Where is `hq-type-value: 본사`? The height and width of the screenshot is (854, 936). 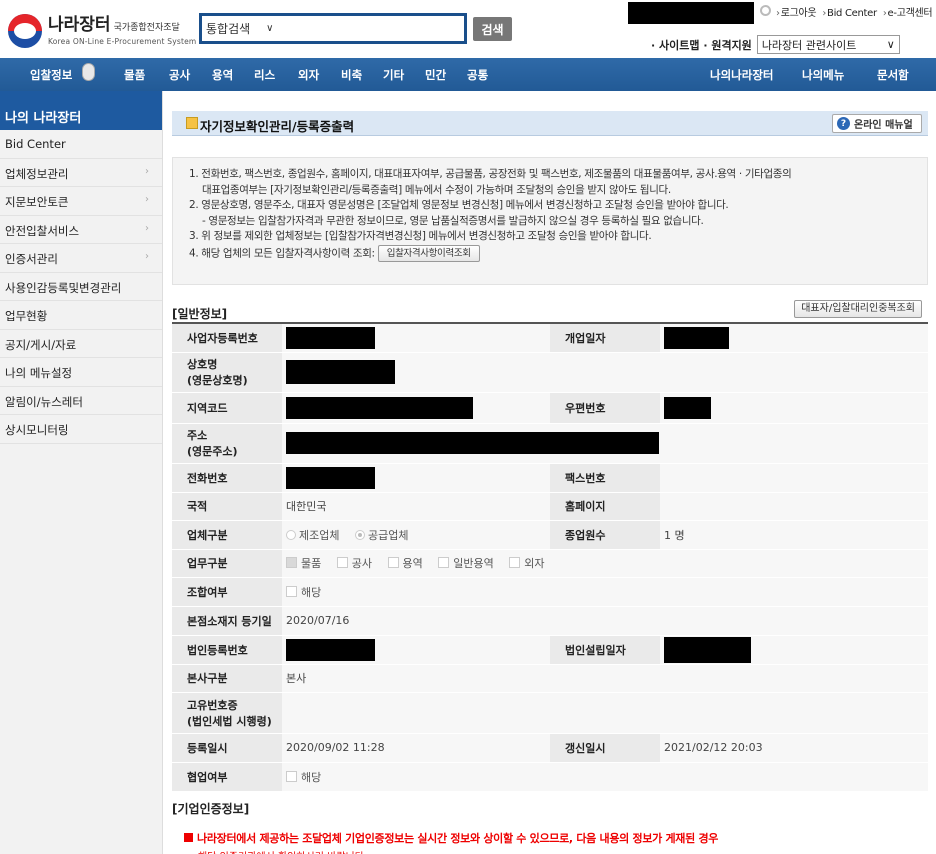
hq-type-value: 본사 is located at coordinates (605, 678).